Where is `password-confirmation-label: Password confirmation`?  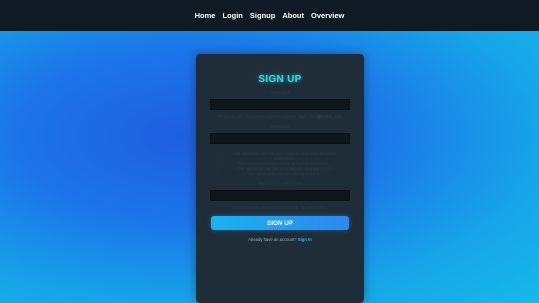
password-confirmation-label: Password confirmation is located at coordinates (280, 183).